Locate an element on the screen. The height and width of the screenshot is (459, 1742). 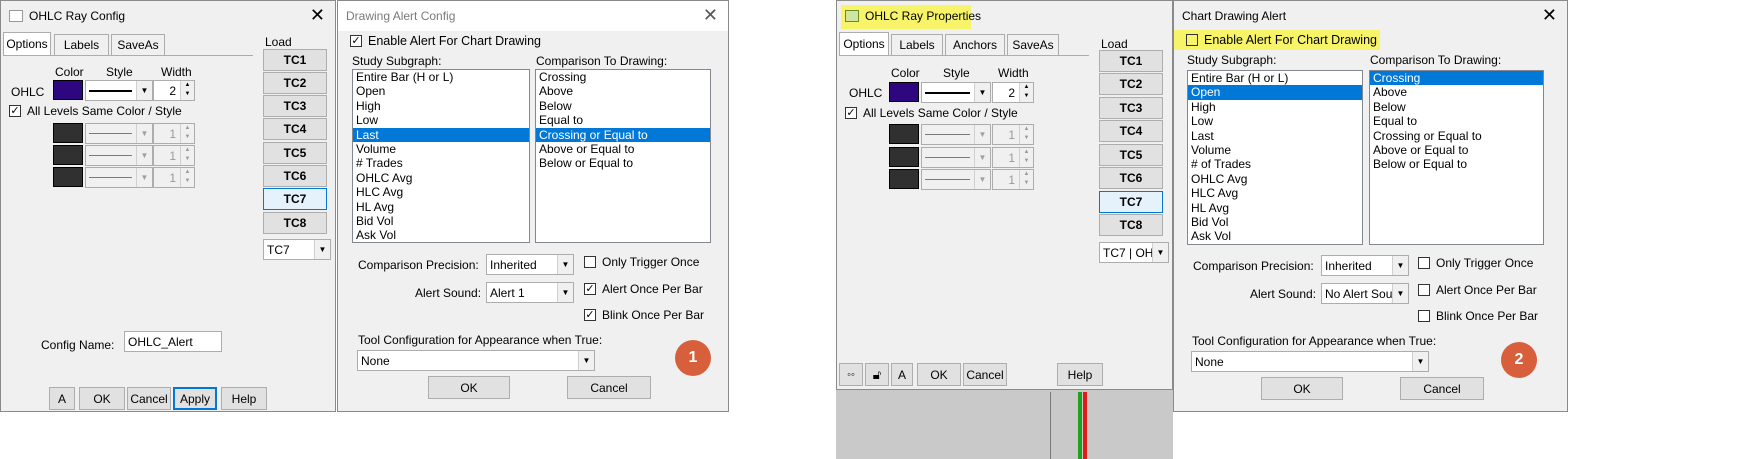
tc4-button: TC4 is located at coordinates (295, 129).